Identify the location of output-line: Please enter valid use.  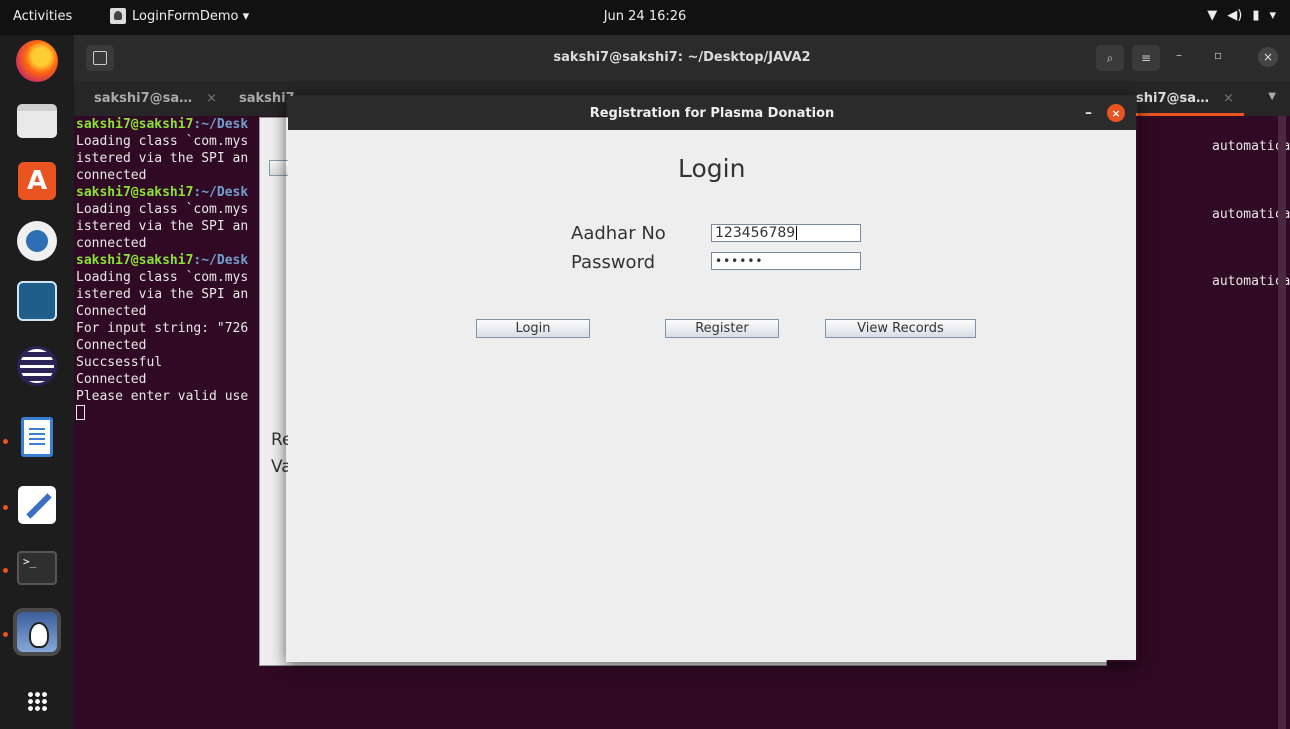
(162, 396).